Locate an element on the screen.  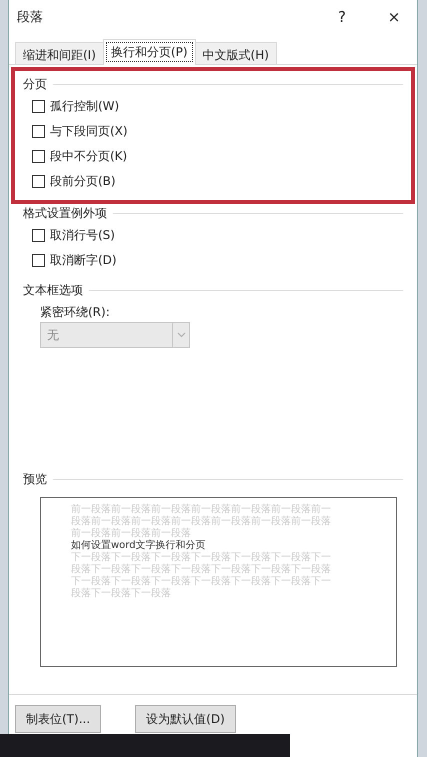
tab: 缩进和间距(I) is located at coordinates (59, 53).